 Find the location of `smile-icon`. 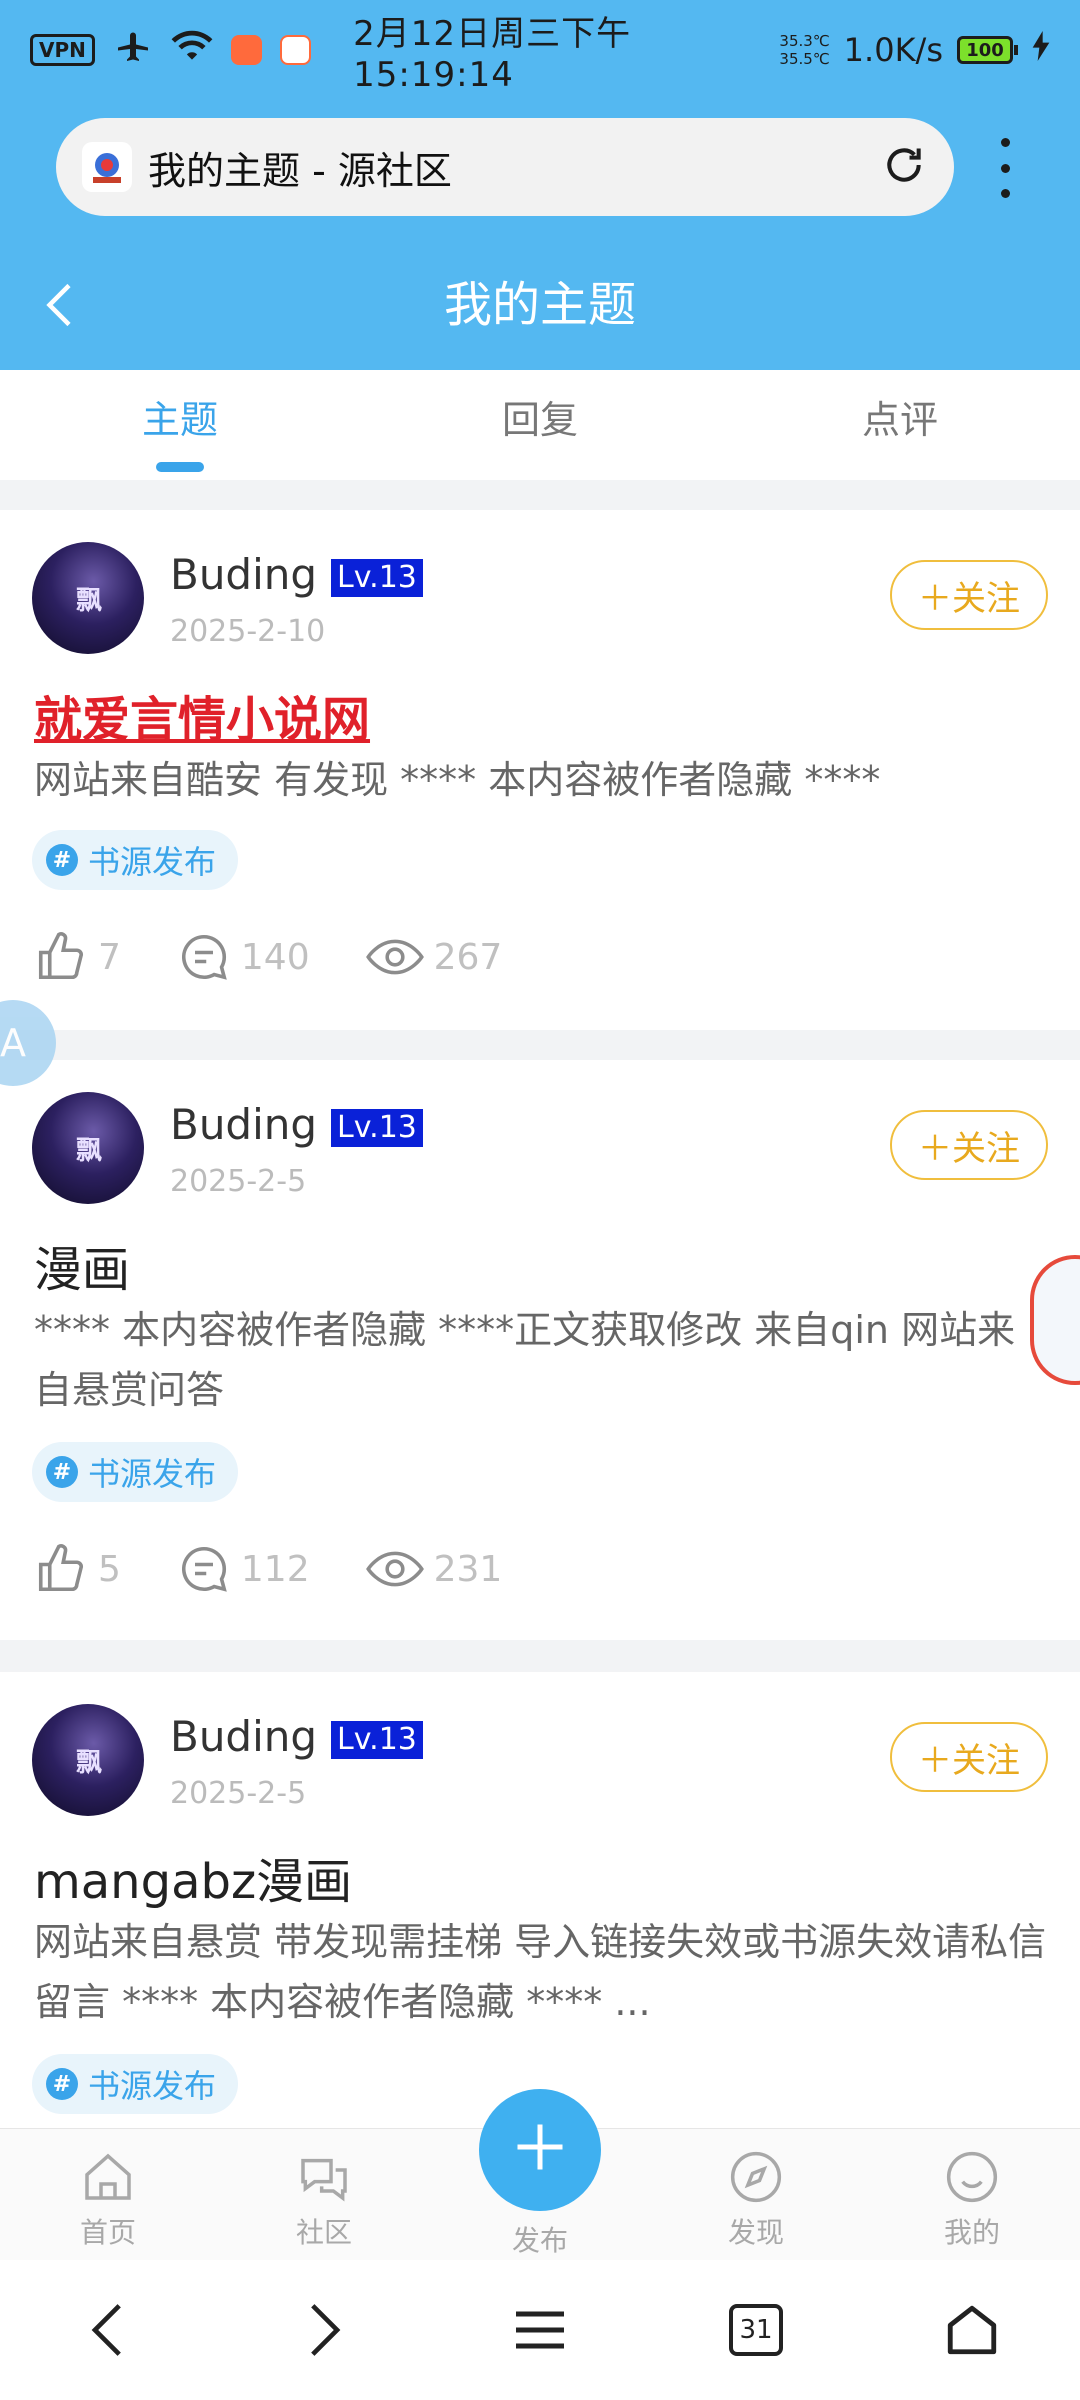

smile-icon is located at coordinates (972, 2177).